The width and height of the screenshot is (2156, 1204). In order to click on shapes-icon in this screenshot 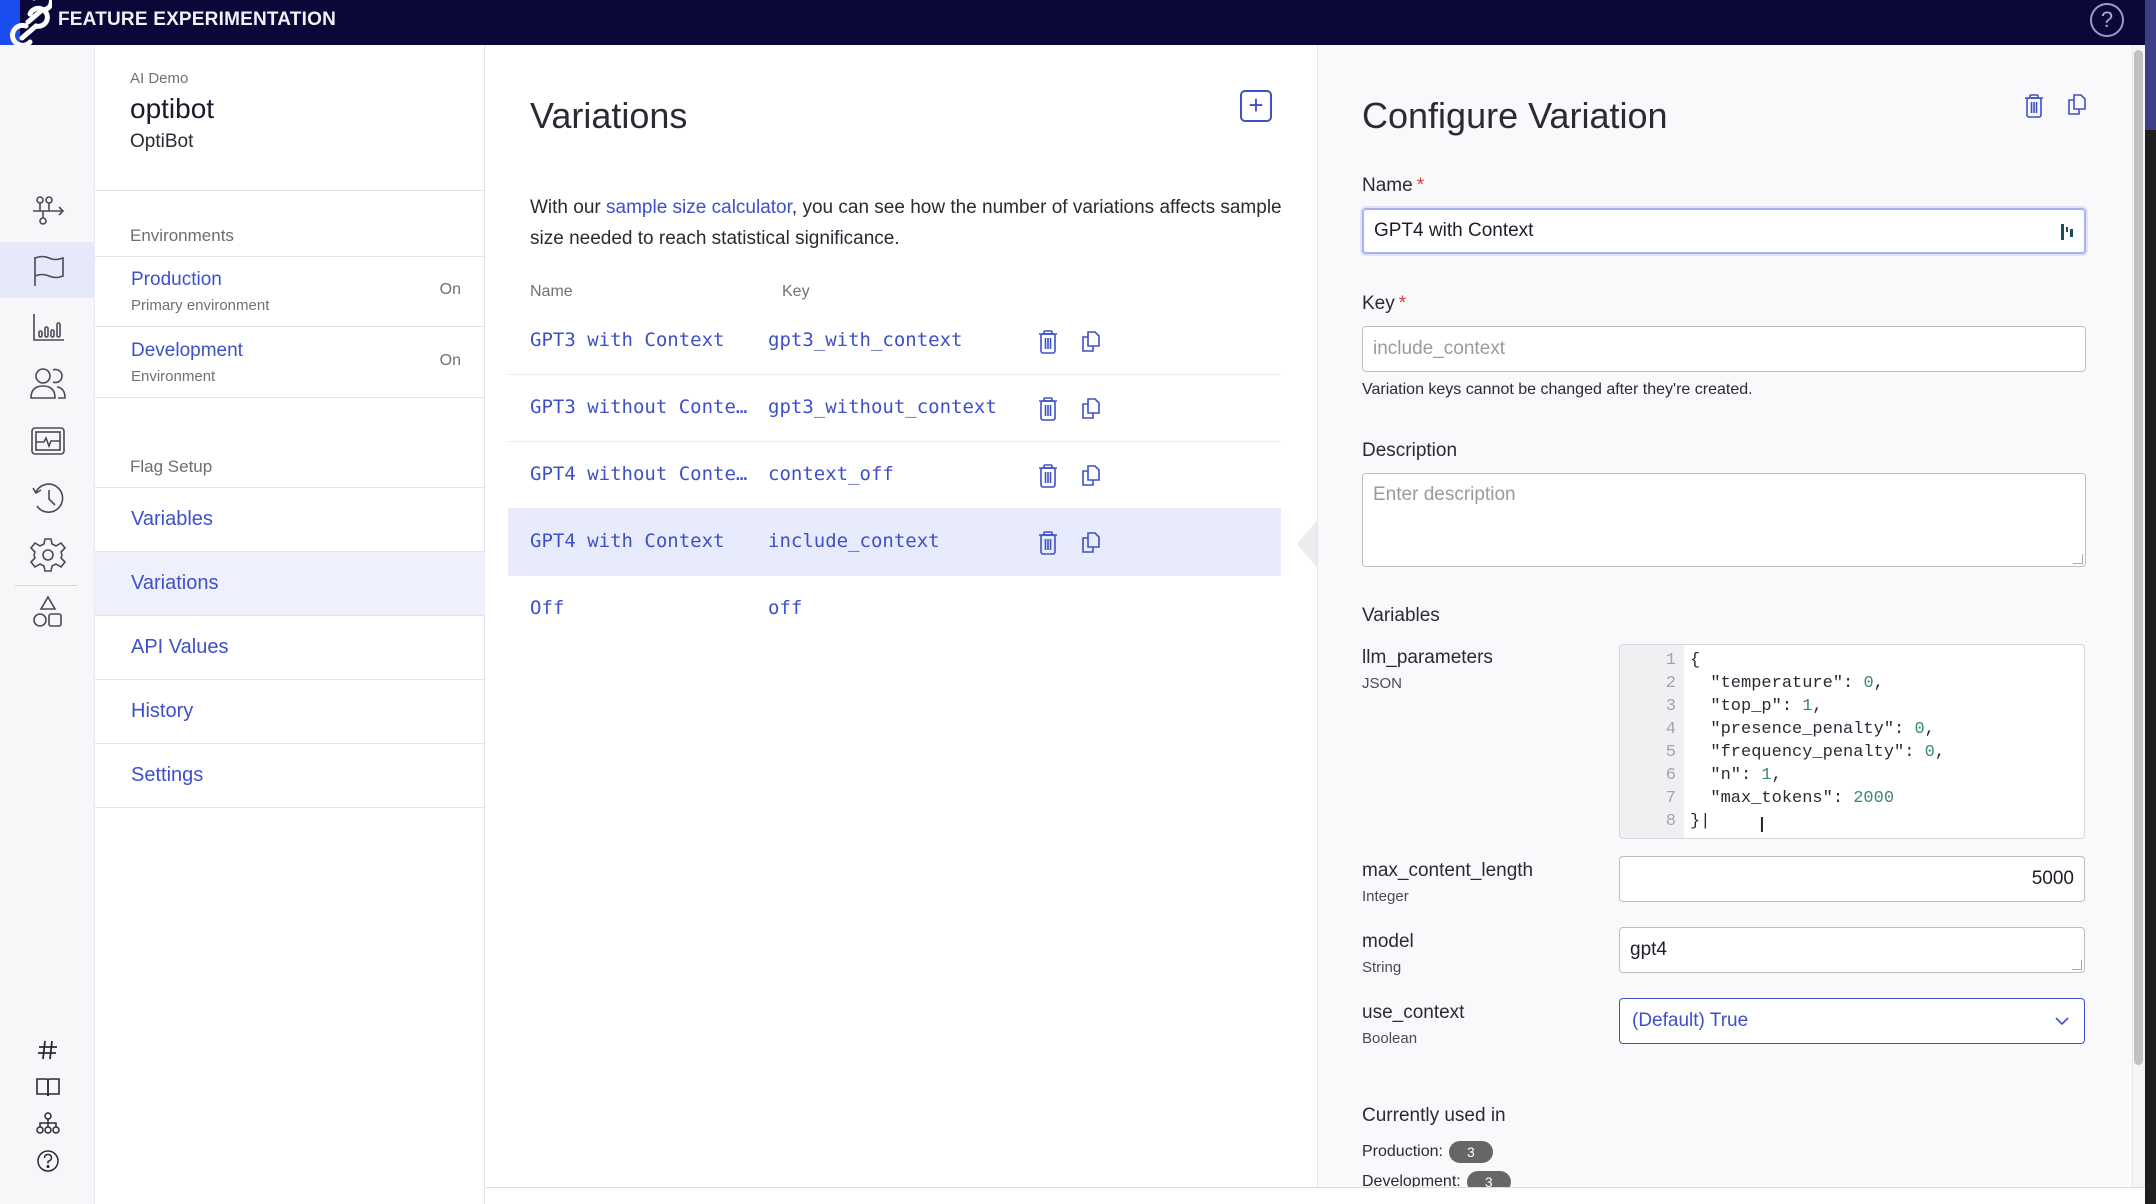, I will do `click(47, 611)`.